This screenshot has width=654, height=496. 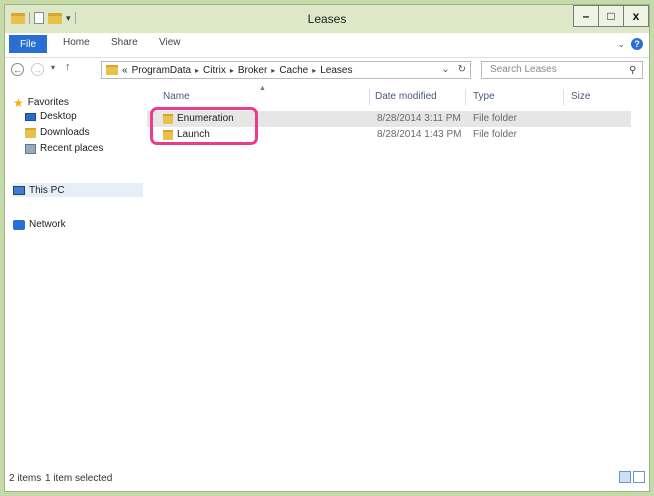 I want to click on computer-icon, so click(x=19, y=190).